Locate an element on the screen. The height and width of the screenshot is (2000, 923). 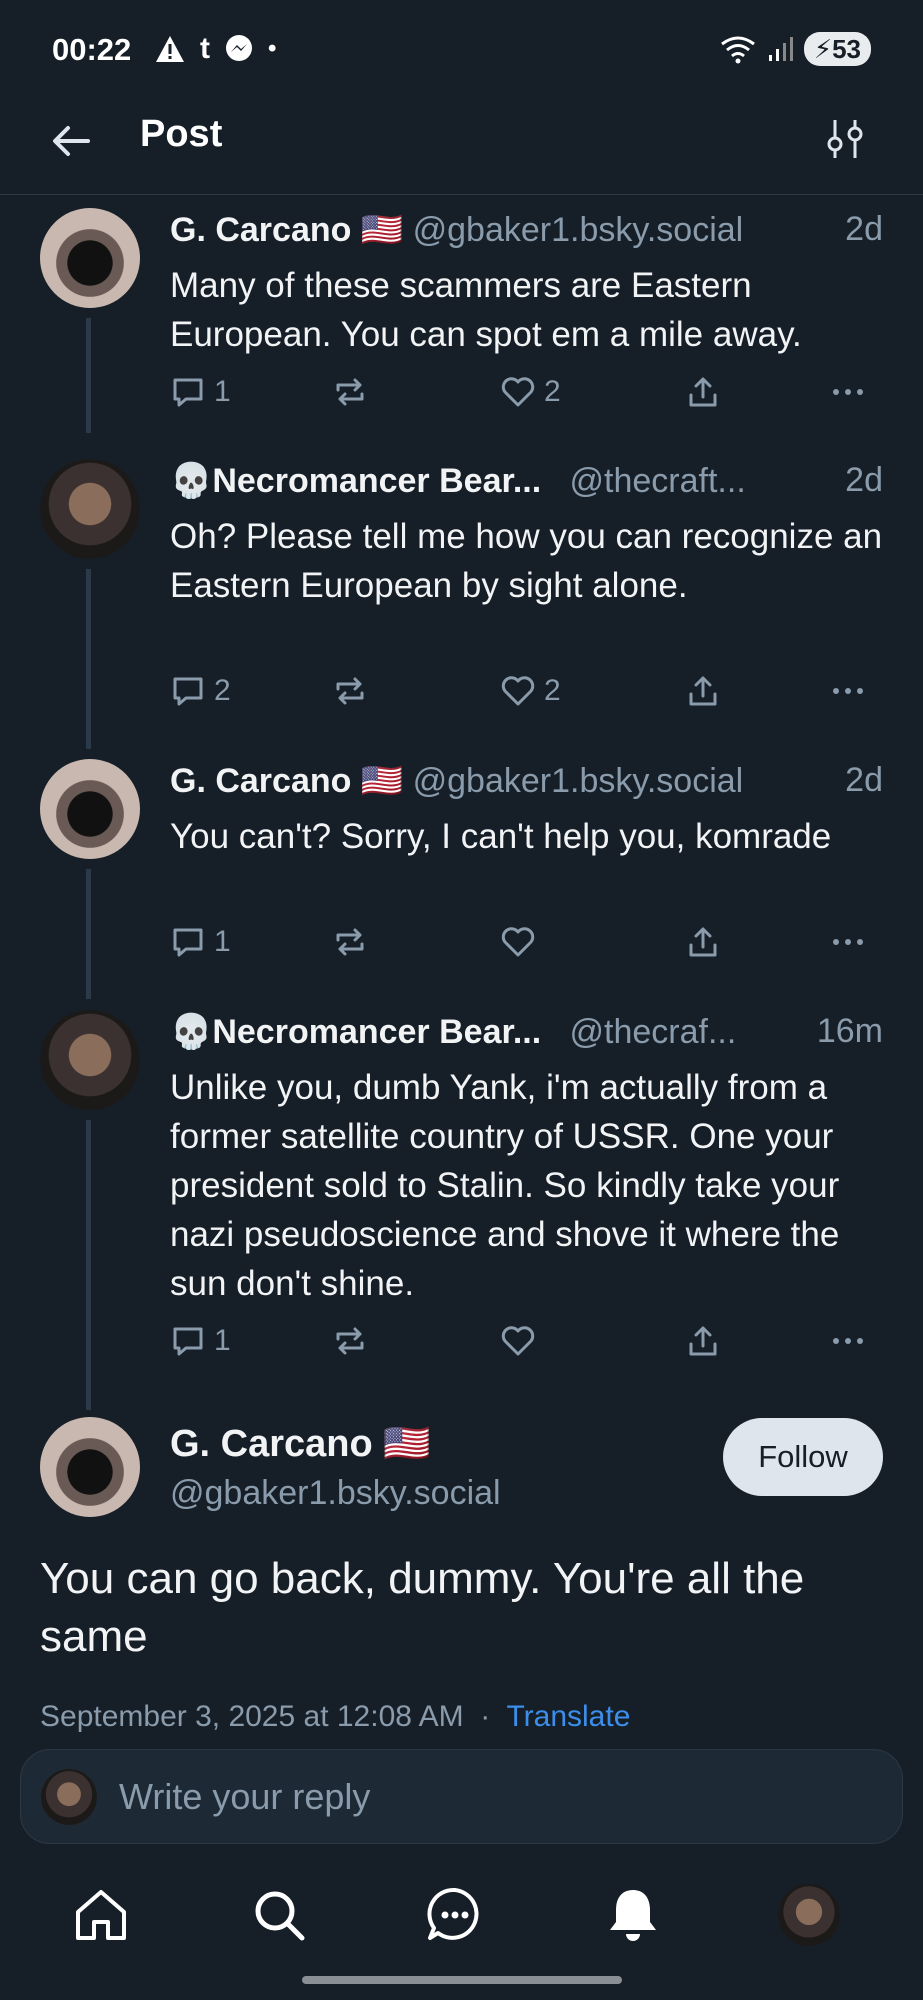
reply-composer: Write your reply is located at coordinates (461, 1796).